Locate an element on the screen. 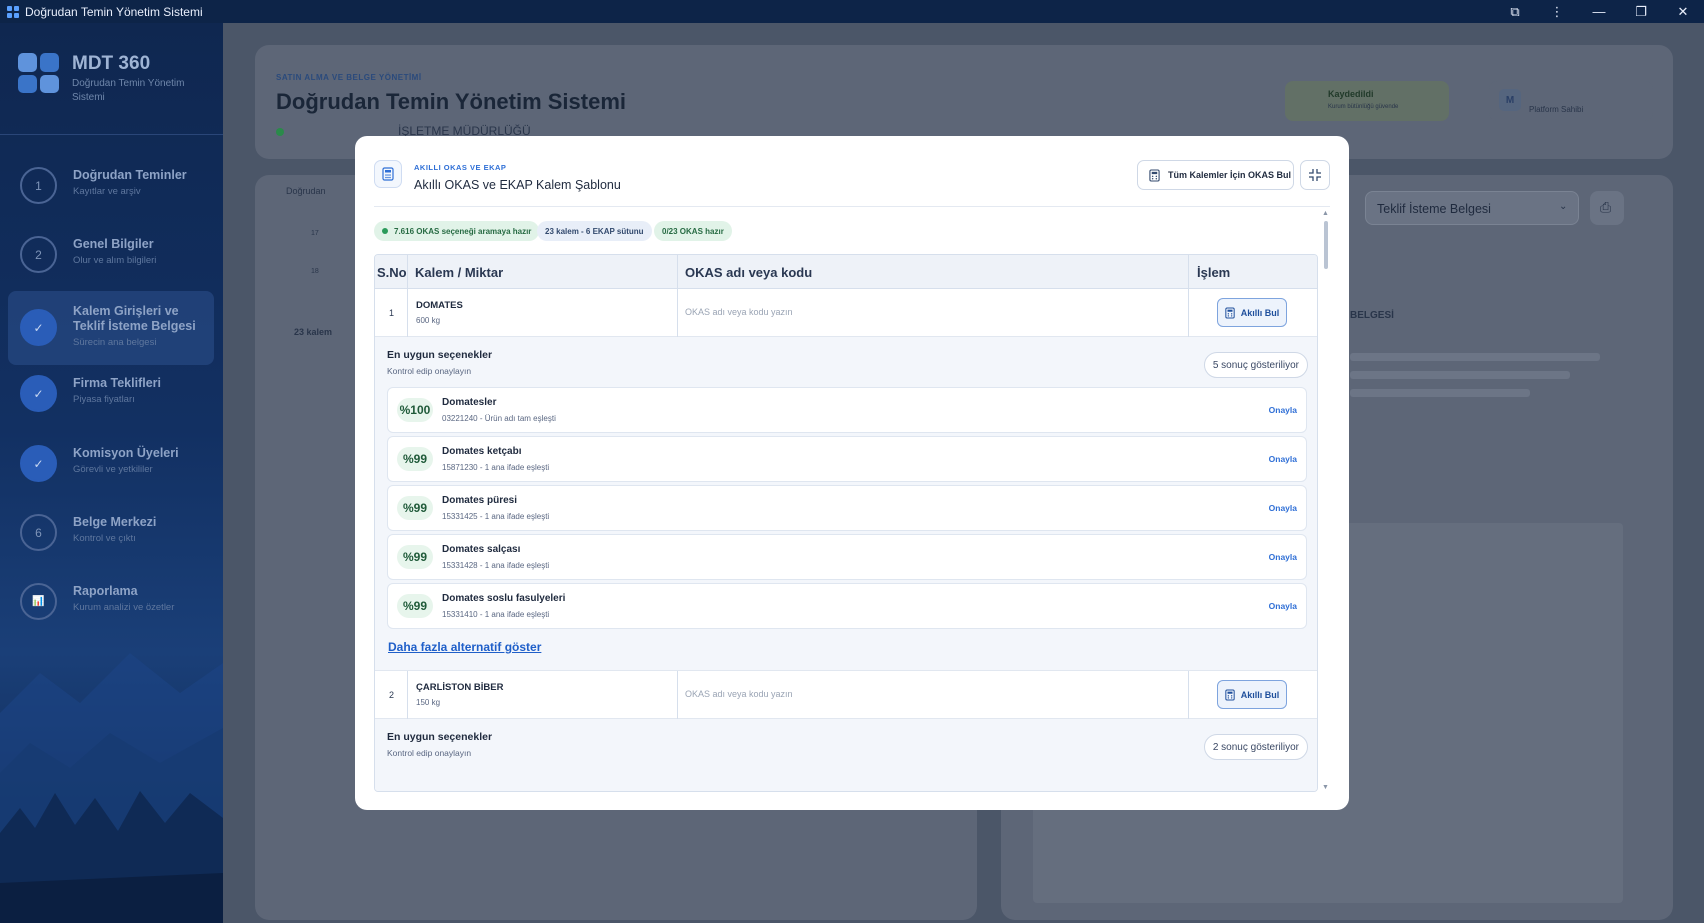 The height and width of the screenshot is (923, 1704). find-okas-all-label: Tüm Kalemler İçin OKAS Bul is located at coordinates (1230, 175).